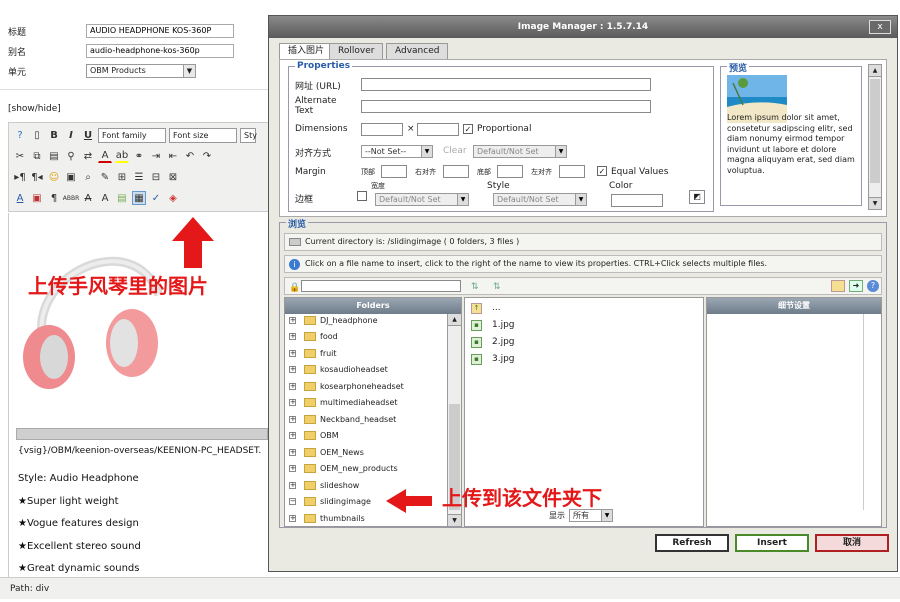 The height and width of the screenshot is (602, 900). Describe the element at coordinates (173, 198) in the screenshot. I see `source-icon: ◈` at that location.